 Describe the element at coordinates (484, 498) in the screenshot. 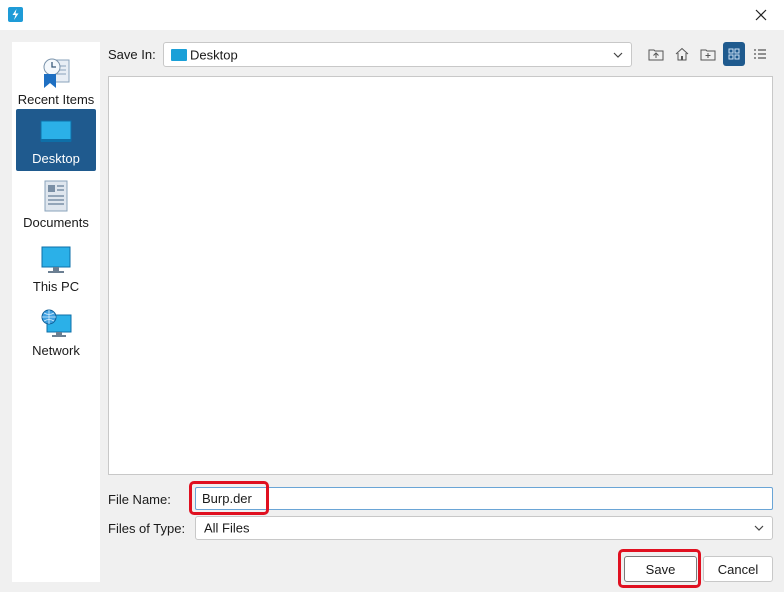

I see `file-name-input` at that location.